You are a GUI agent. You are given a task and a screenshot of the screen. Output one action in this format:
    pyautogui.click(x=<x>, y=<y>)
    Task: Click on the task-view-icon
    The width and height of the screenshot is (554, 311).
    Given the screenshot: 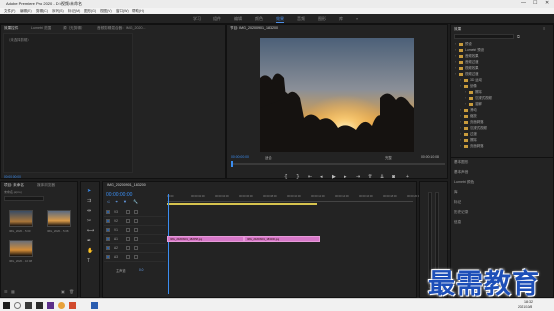 What is the action you would take?
    pyautogui.click(x=28, y=305)
    